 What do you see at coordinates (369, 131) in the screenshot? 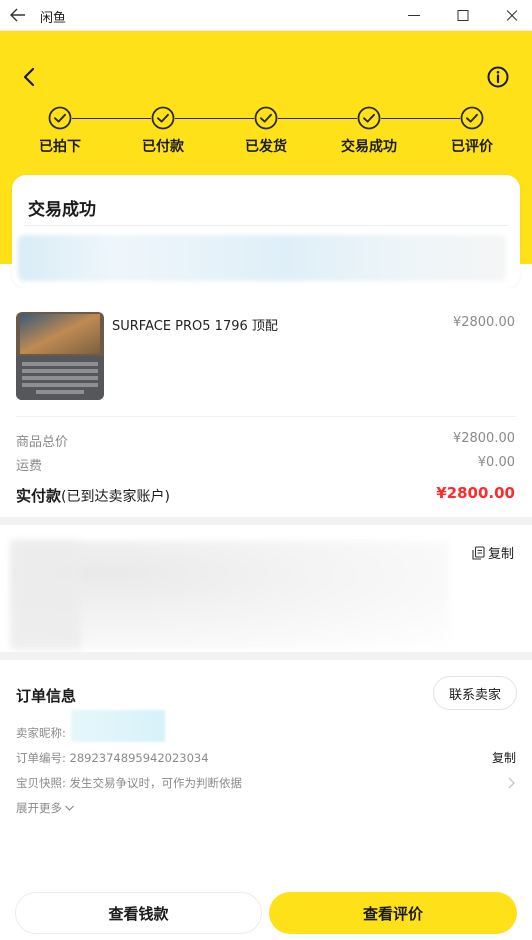
I see `step-completed: 交易成功` at bounding box center [369, 131].